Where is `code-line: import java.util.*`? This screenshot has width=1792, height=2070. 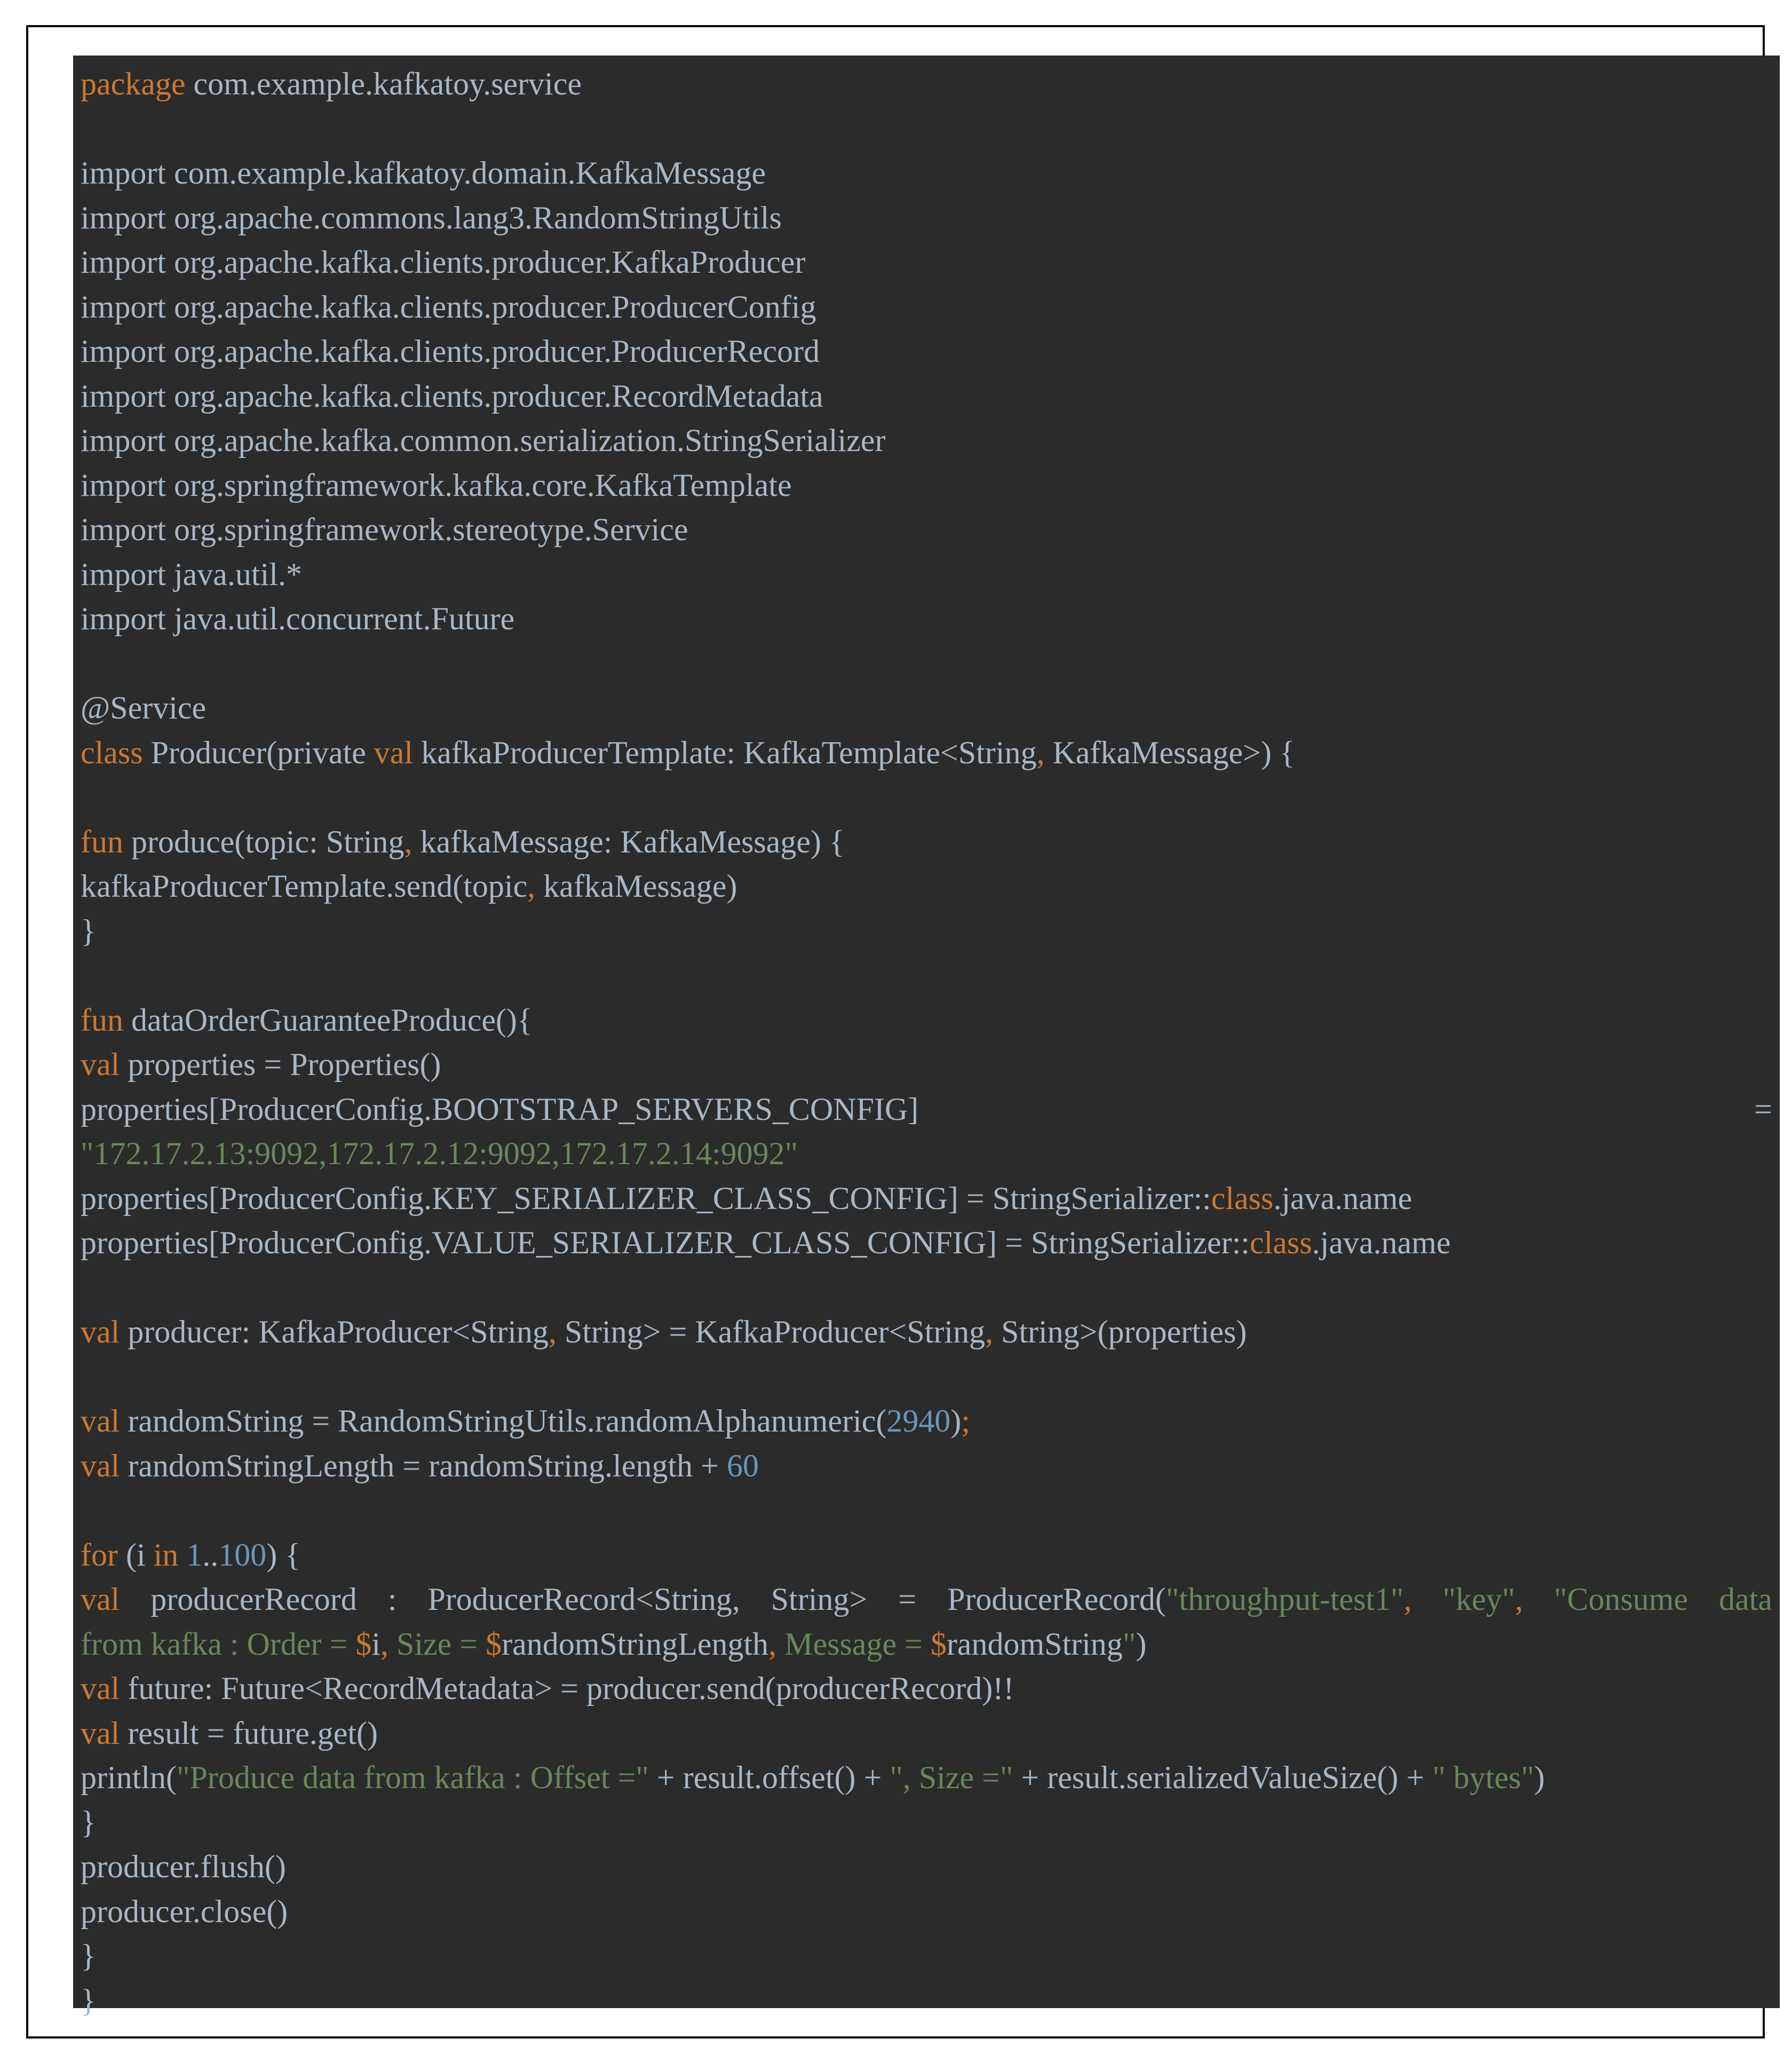
code-line: import java.util.* is located at coordinates (927, 574).